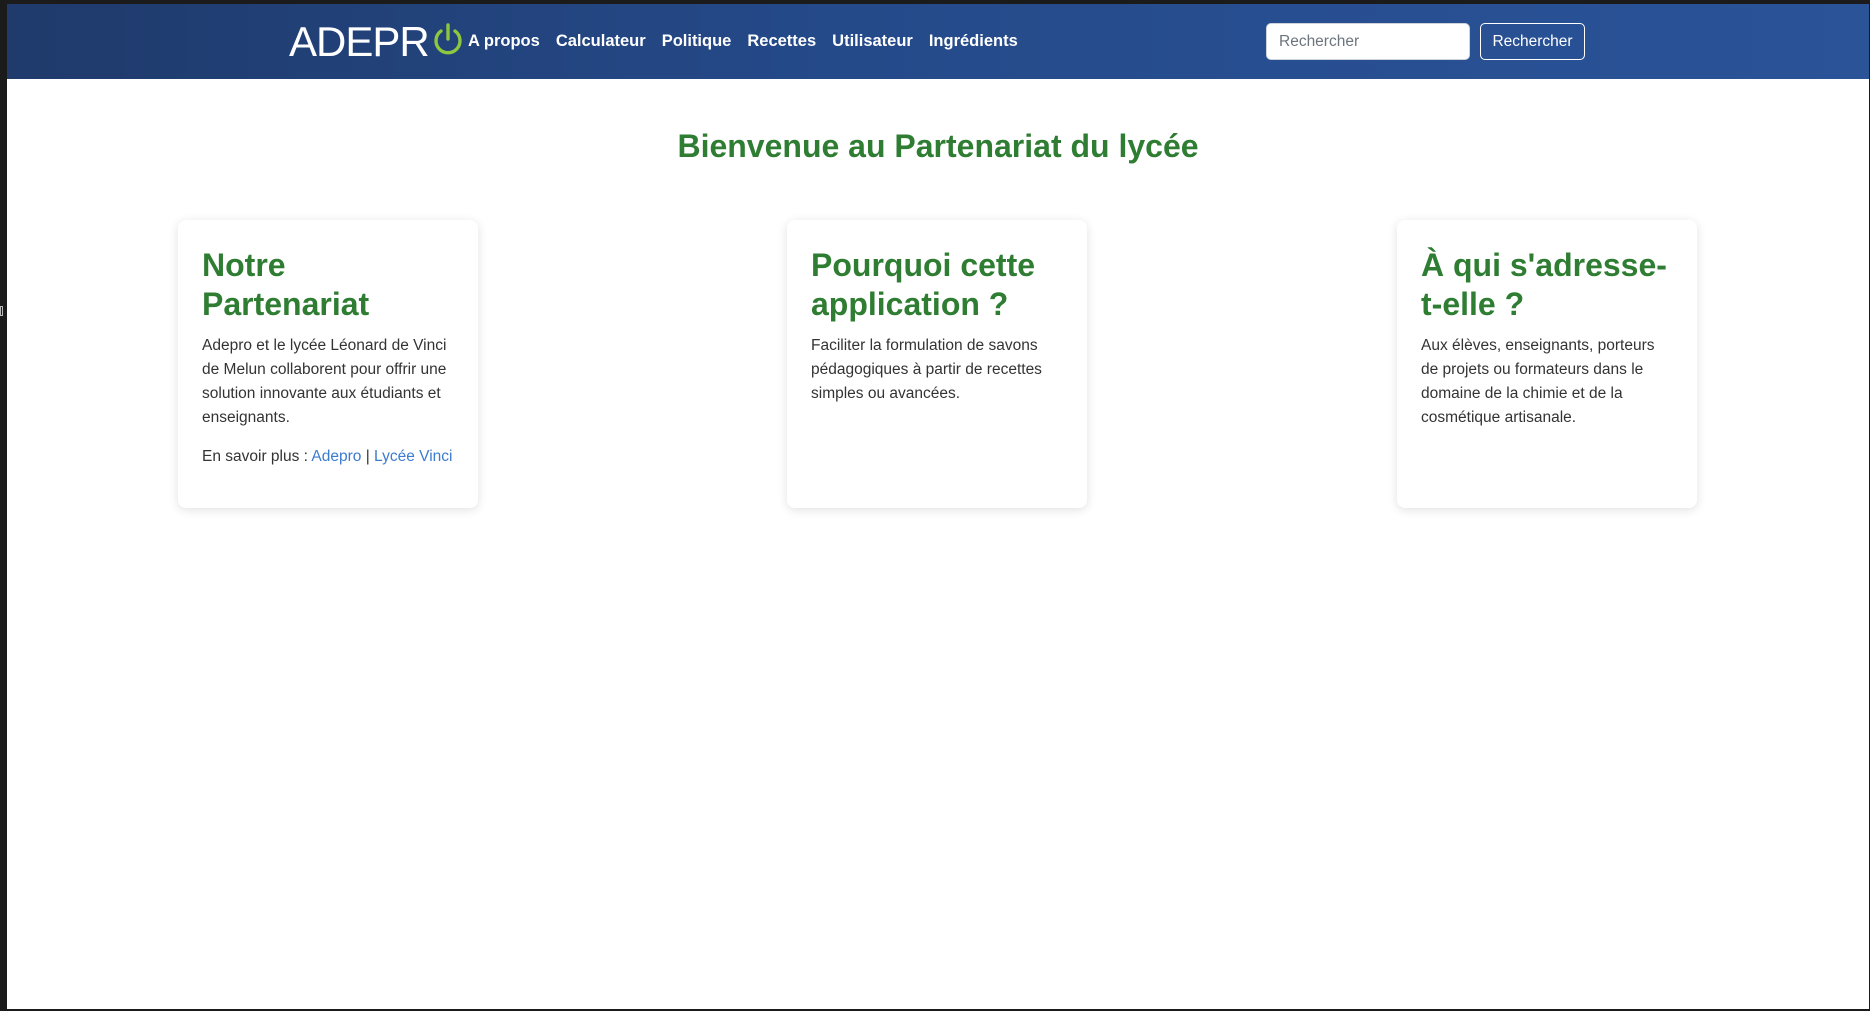  I want to click on card-title: Notre Partenariat, so click(286, 284).